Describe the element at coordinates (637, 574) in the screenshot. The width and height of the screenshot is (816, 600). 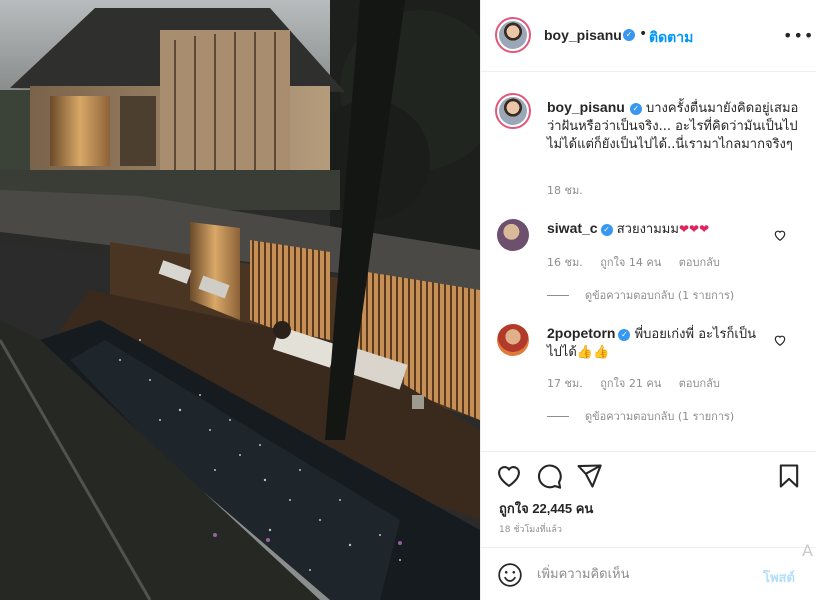
I see `comment-input` at that location.